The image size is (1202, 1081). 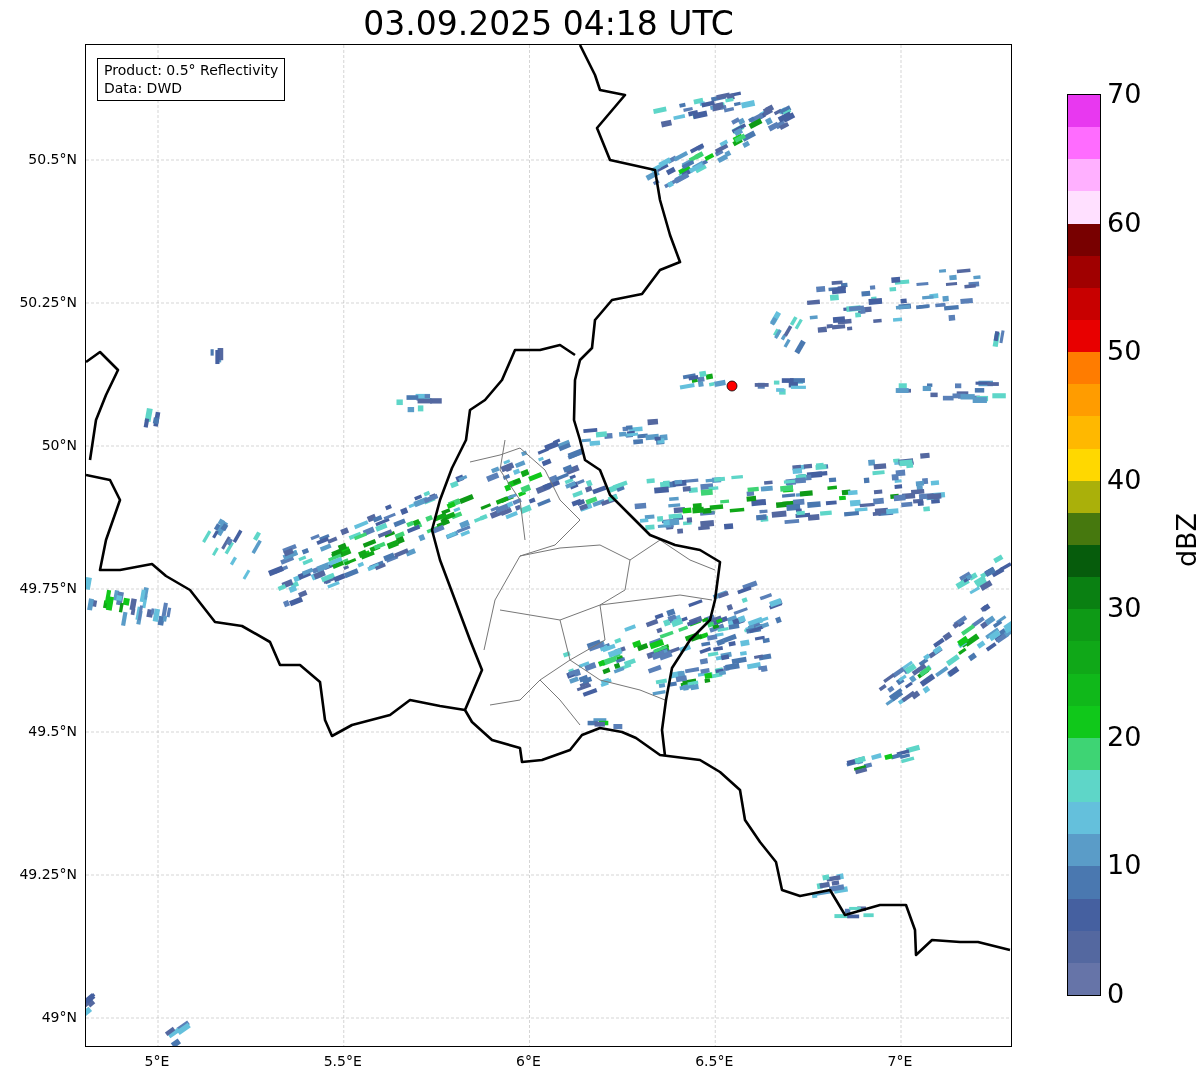 I want to click on latitude-label: 50°N, so click(x=59, y=445).